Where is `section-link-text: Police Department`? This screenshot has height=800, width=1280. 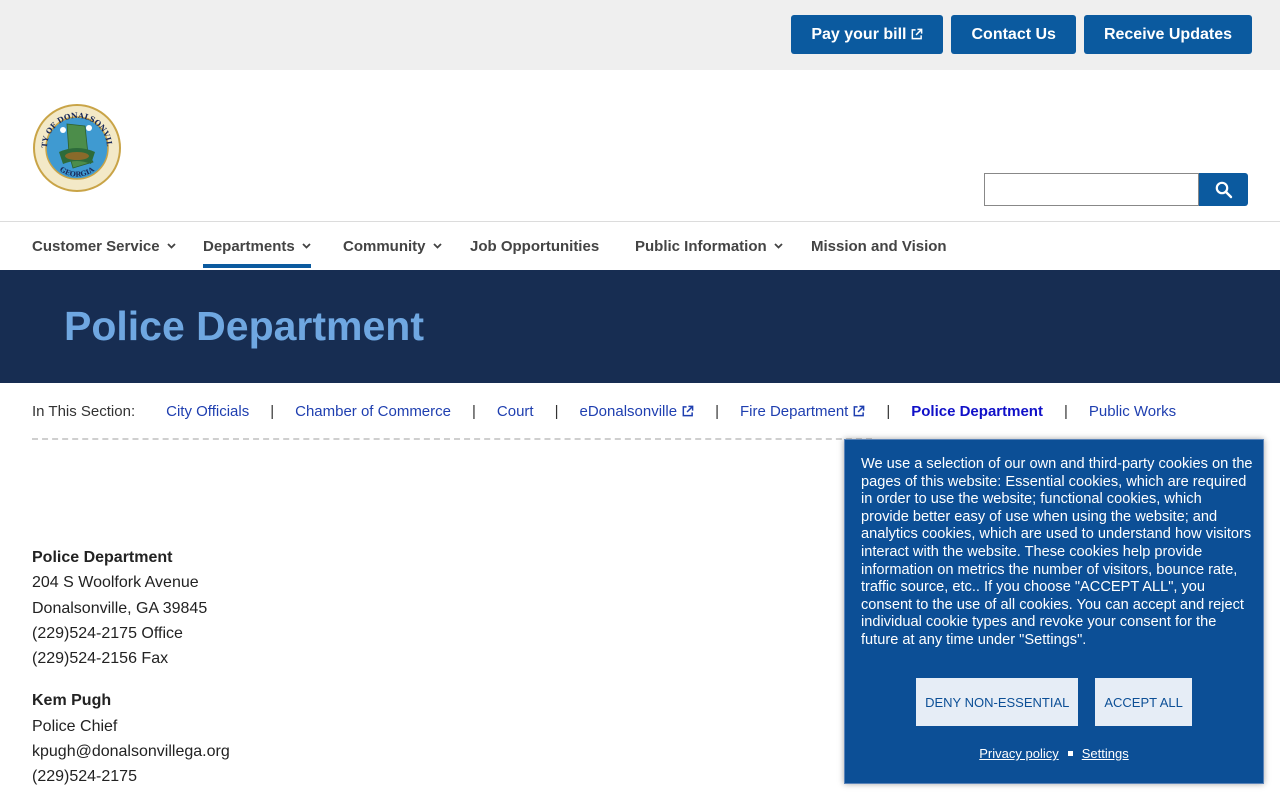 section-link-text: Police Department is located at coordinates (977, 411).